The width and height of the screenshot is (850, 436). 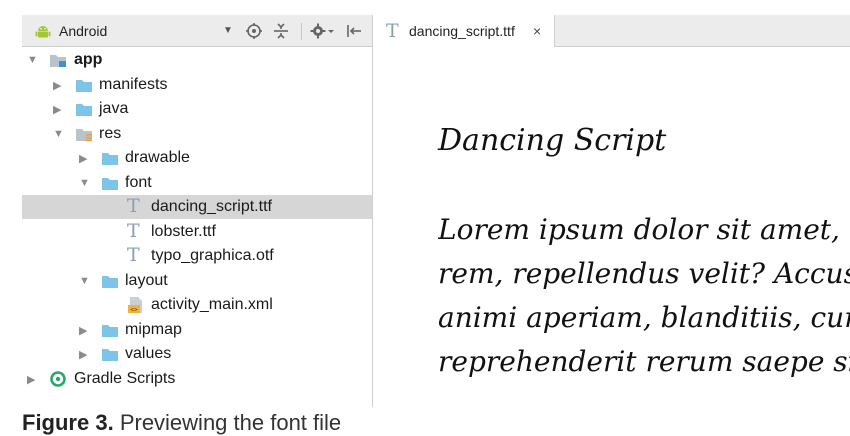 What do you see at coordinates (146, 280) in the screenshot?
I see `tree-item-label: layout` at bounding box center [146, 280].